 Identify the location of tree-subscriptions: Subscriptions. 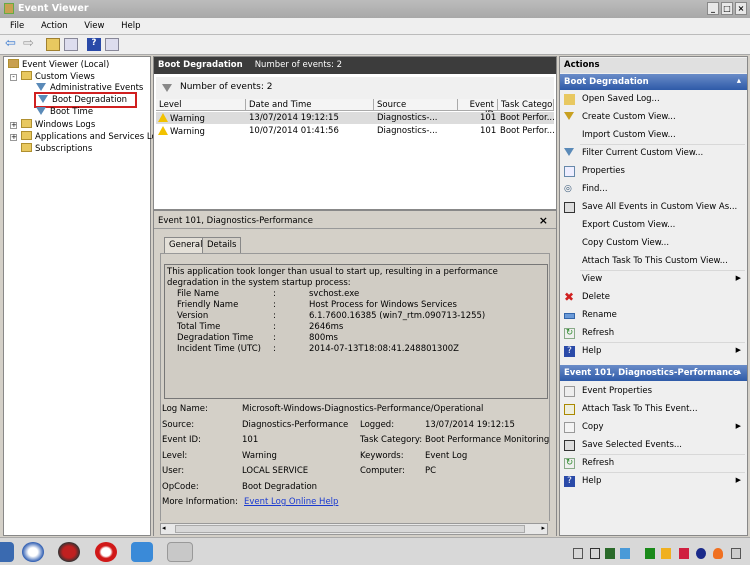
(56, 148).